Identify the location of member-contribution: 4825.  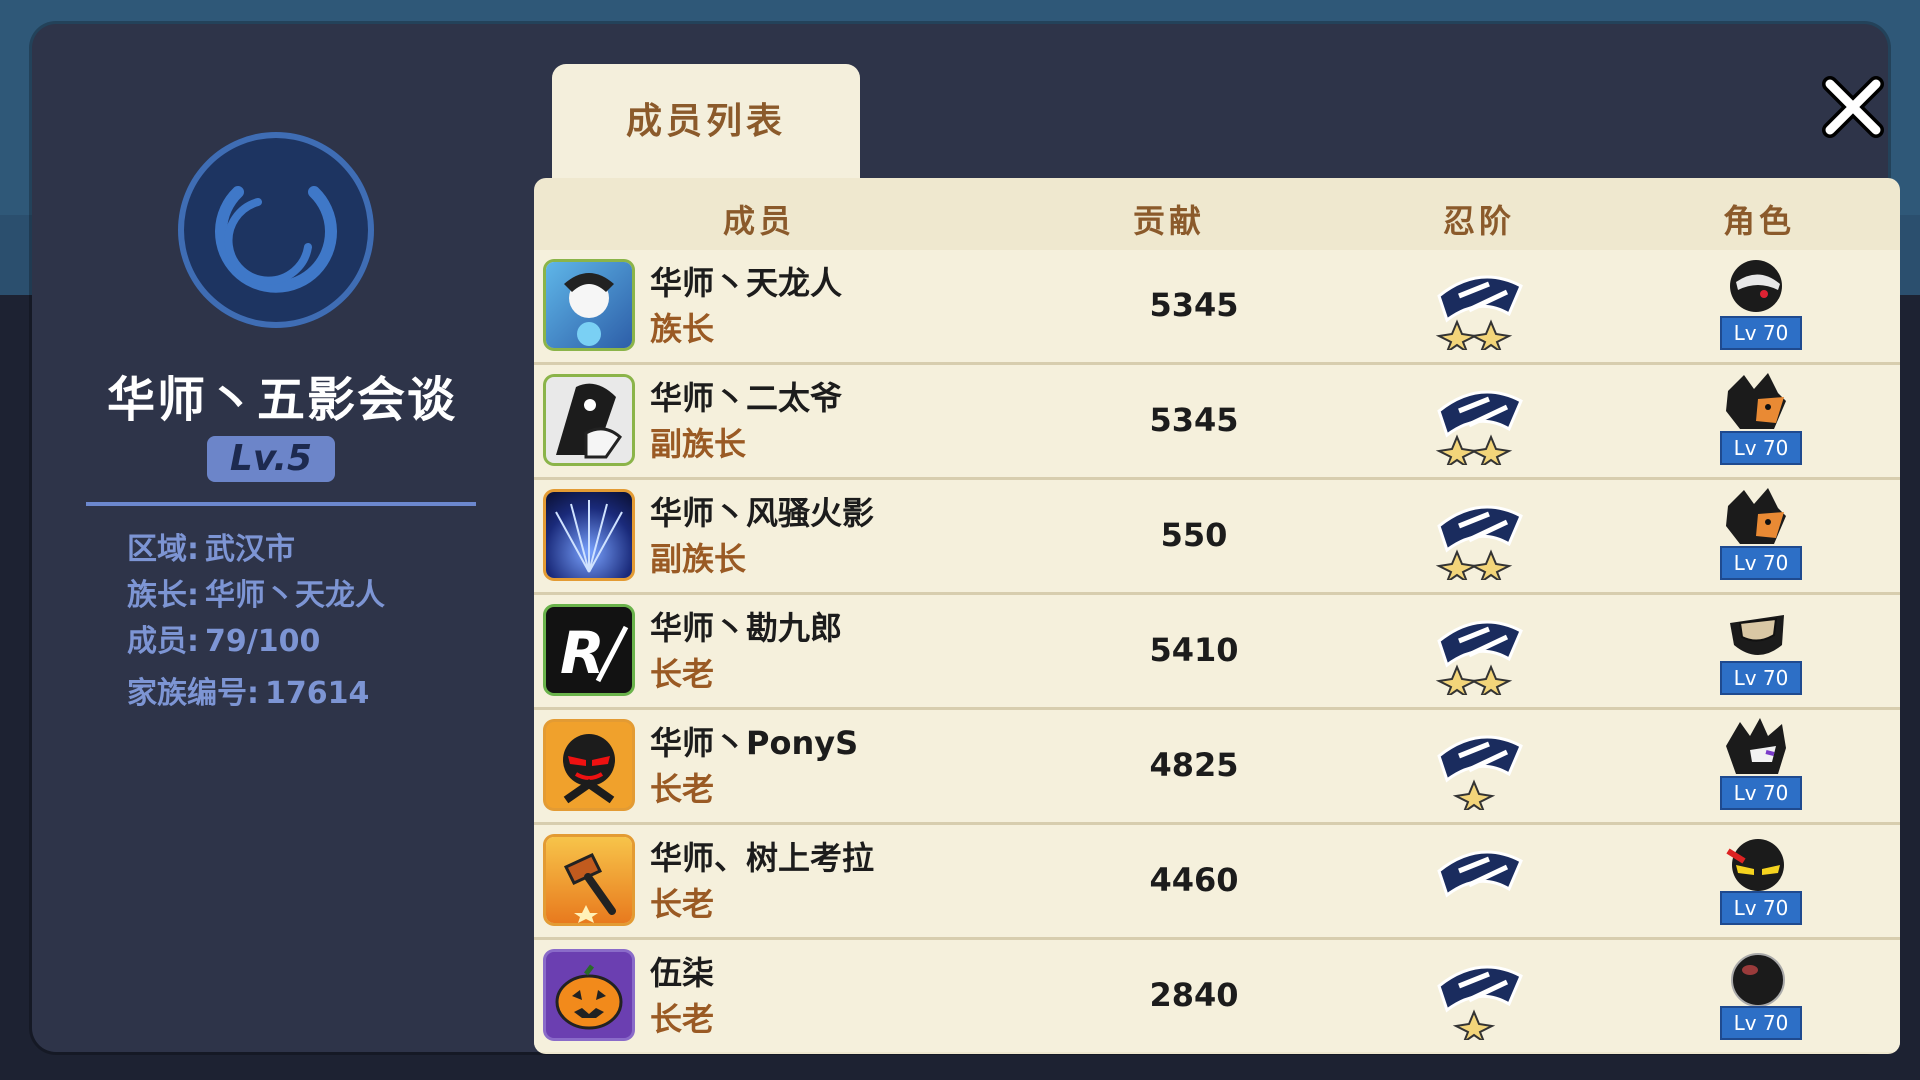
(1194, 765).